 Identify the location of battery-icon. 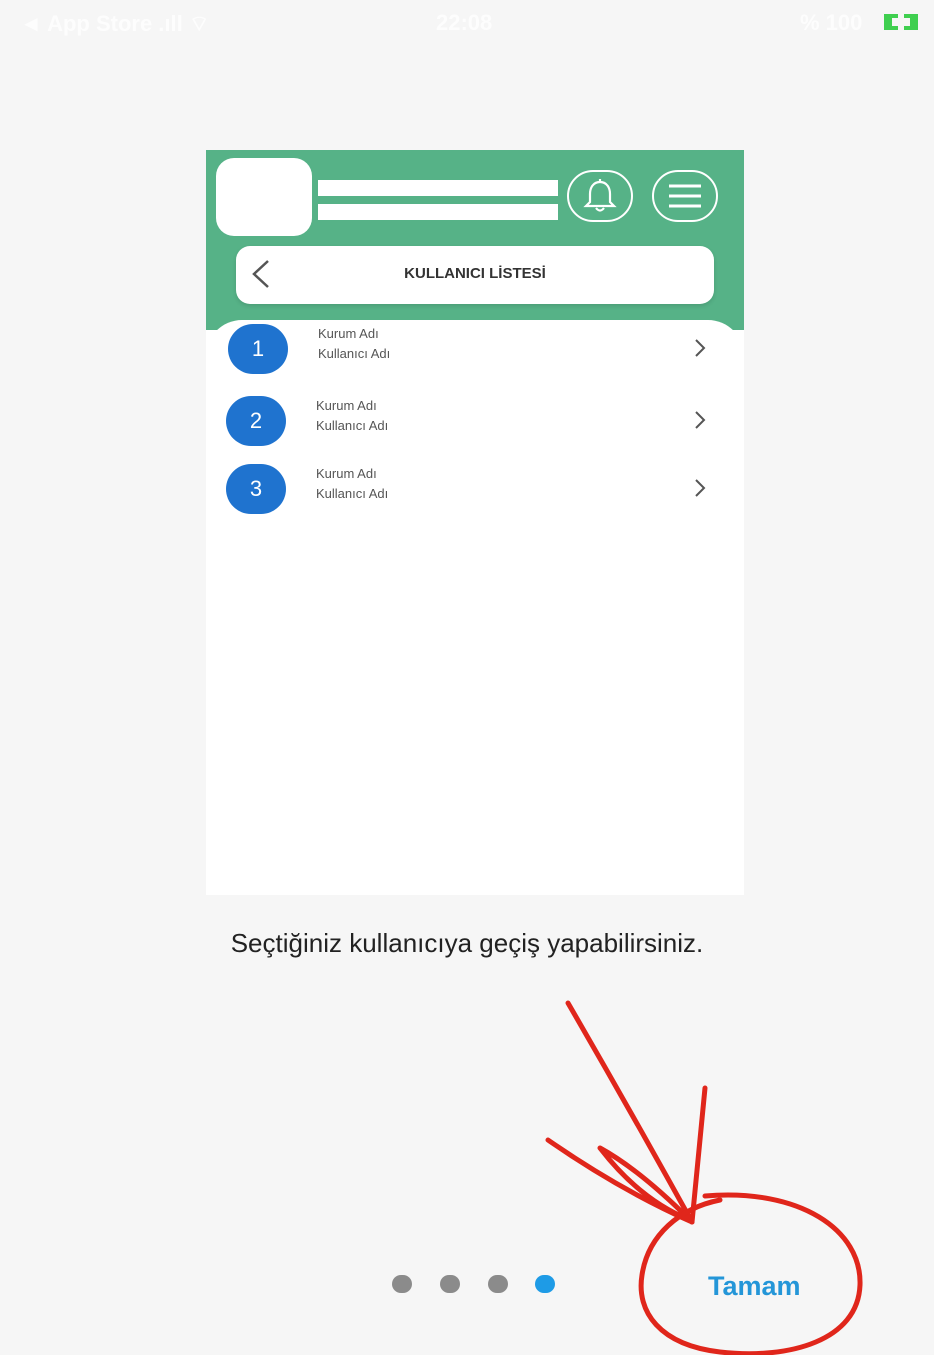
(901, 22).